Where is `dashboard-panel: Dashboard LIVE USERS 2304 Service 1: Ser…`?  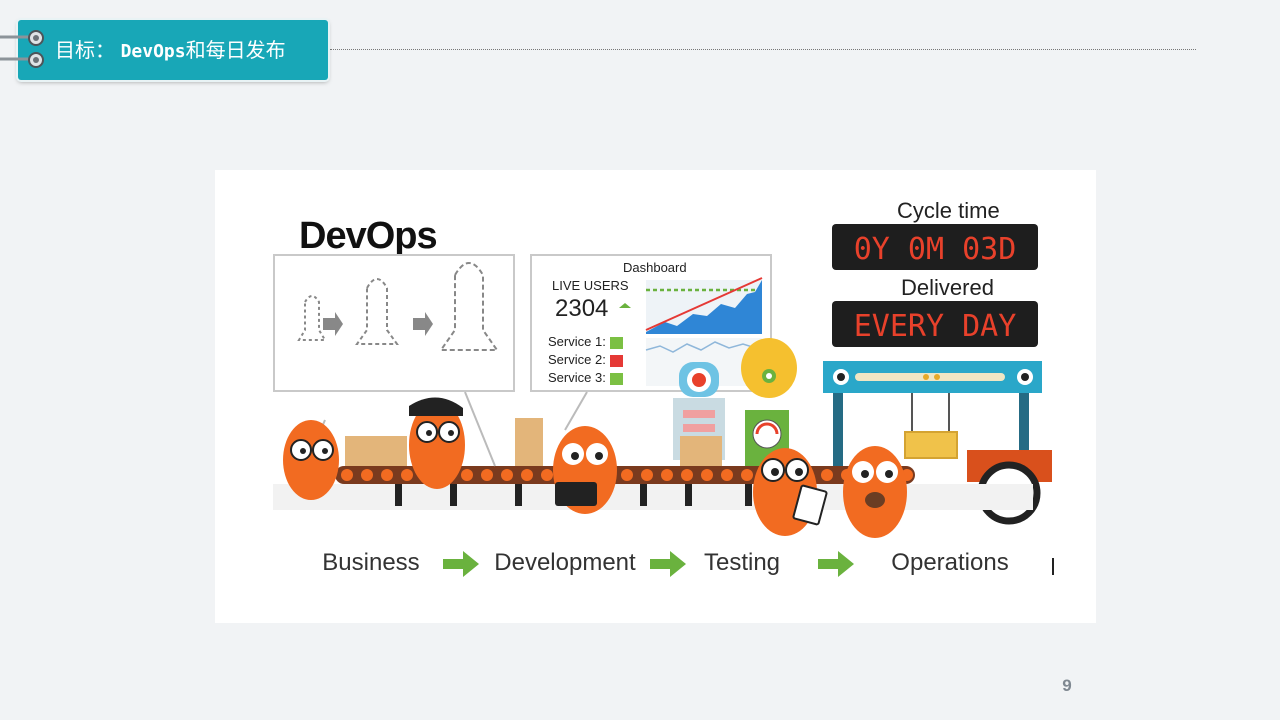
dashboard-panel: Dashboard LIVE USERS 2304 Service 1: Ser… is located at coordinates (651, 323).